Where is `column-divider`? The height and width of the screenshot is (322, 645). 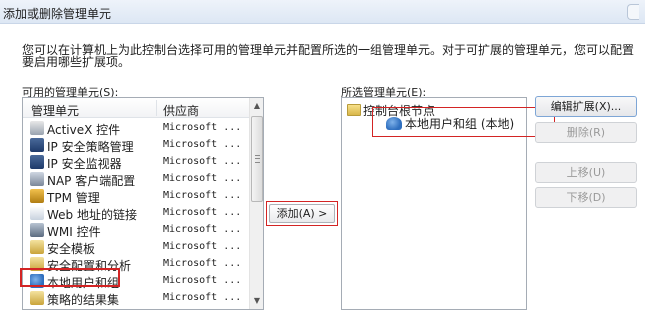
column-divider is located at coordinates (156, 108).